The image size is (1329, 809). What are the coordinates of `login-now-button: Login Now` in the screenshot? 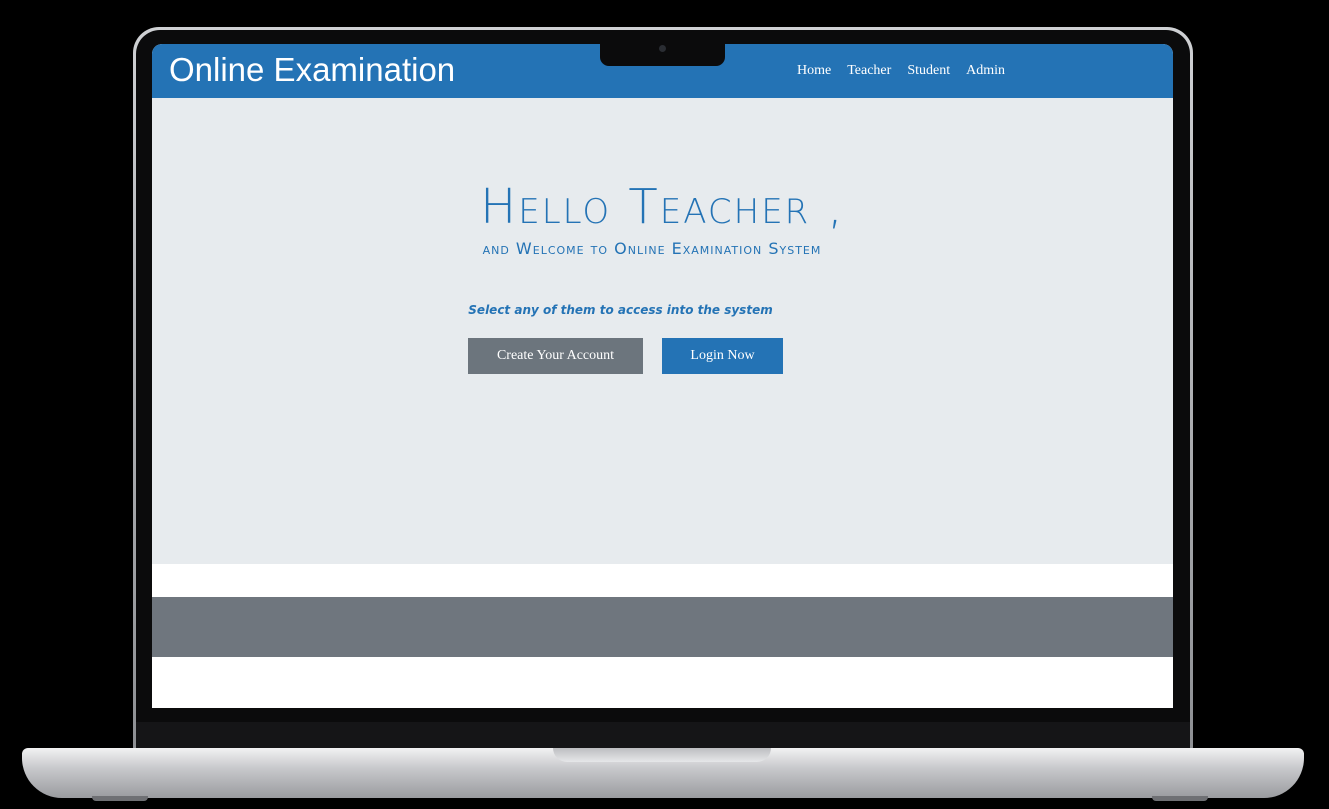 It's located at (722, 356).